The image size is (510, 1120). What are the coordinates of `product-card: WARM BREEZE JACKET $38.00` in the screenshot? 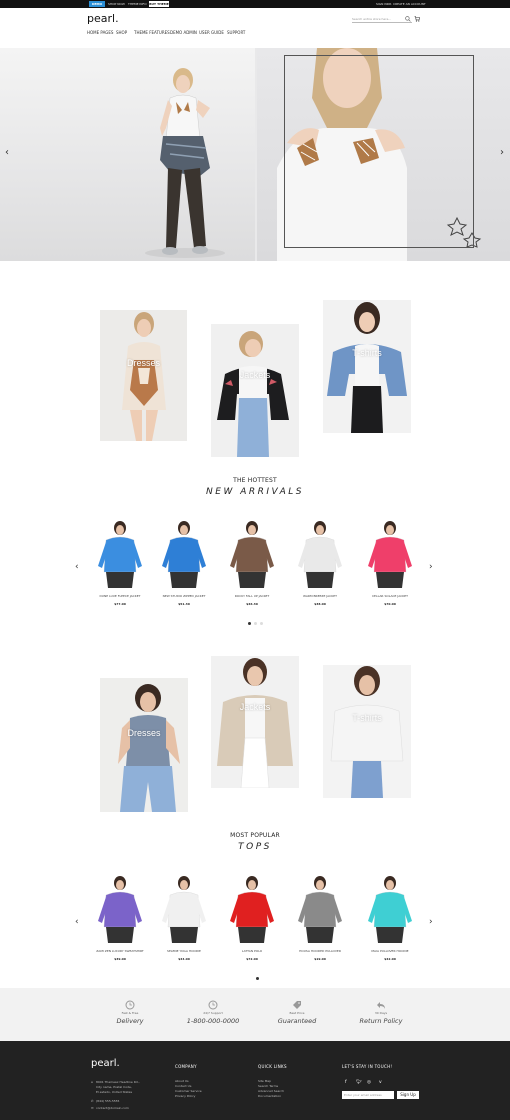 It's located at (320, 563).